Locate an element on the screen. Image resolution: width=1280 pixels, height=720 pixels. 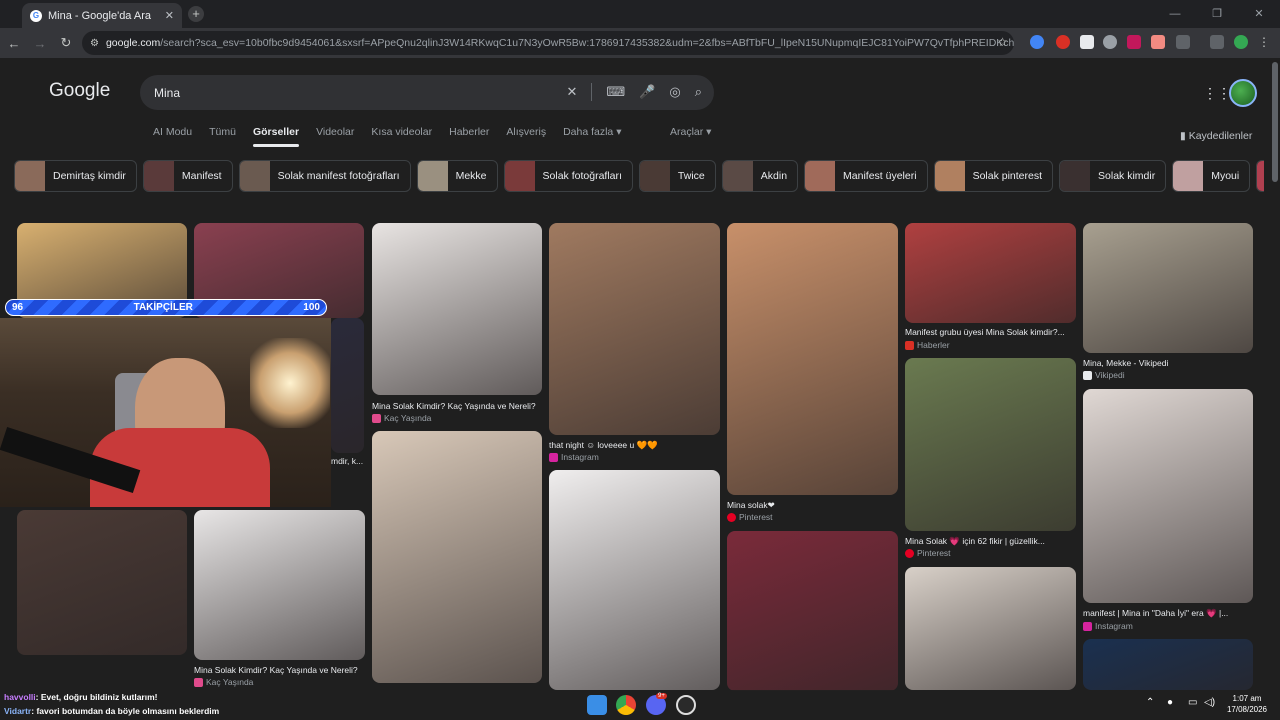
forward-arrow-icon: → is located at coordinates (40, 43).